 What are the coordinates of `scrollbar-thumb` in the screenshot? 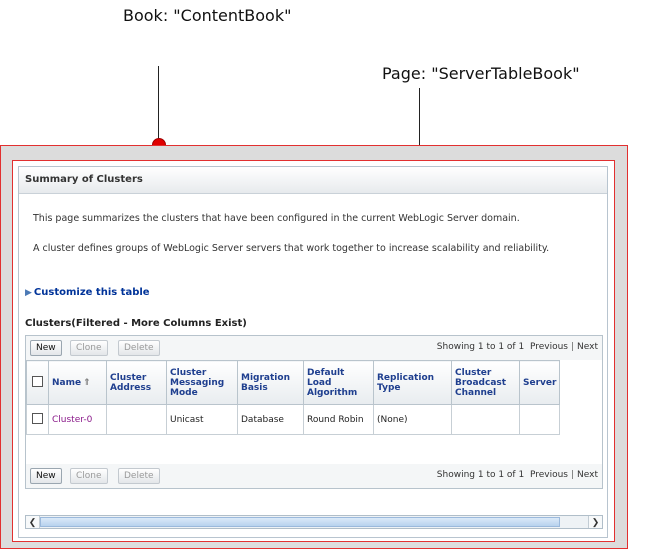 It's located at (300, 522).